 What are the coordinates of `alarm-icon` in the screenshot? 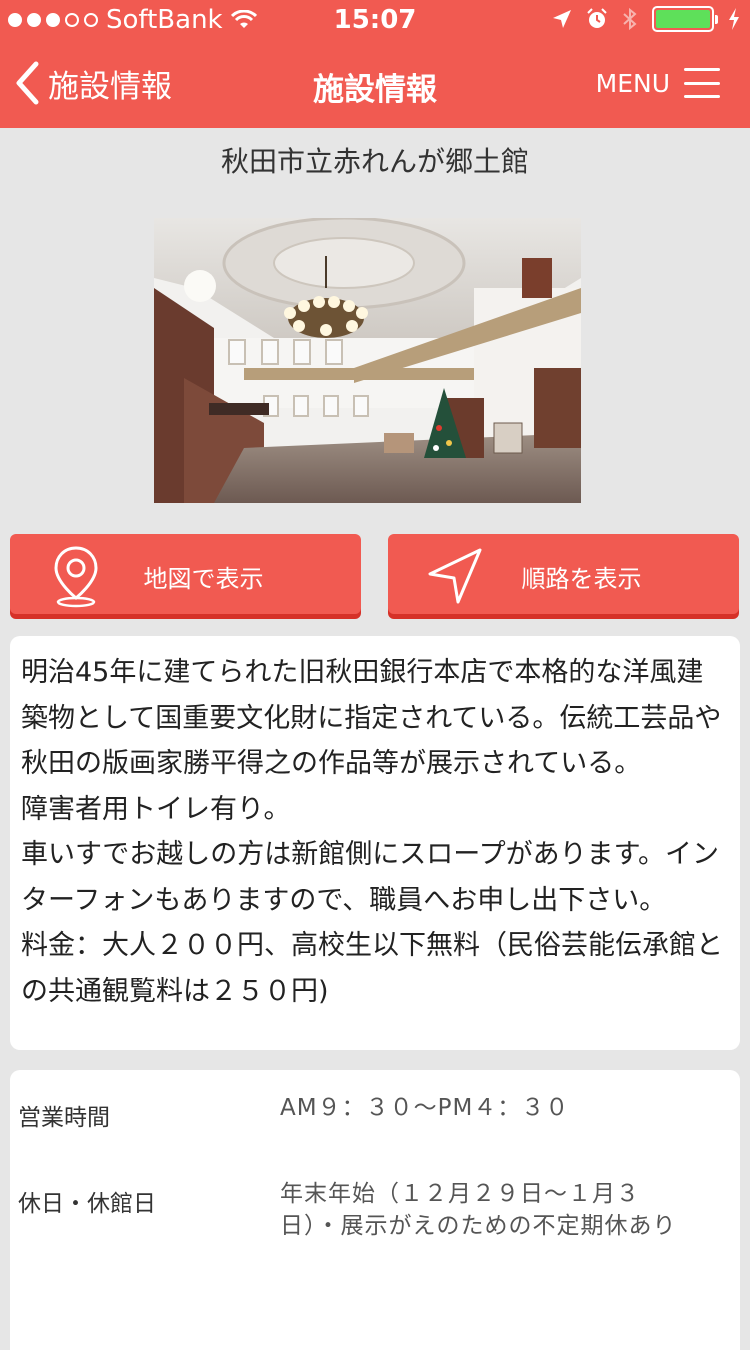 It's located at (597, 18).